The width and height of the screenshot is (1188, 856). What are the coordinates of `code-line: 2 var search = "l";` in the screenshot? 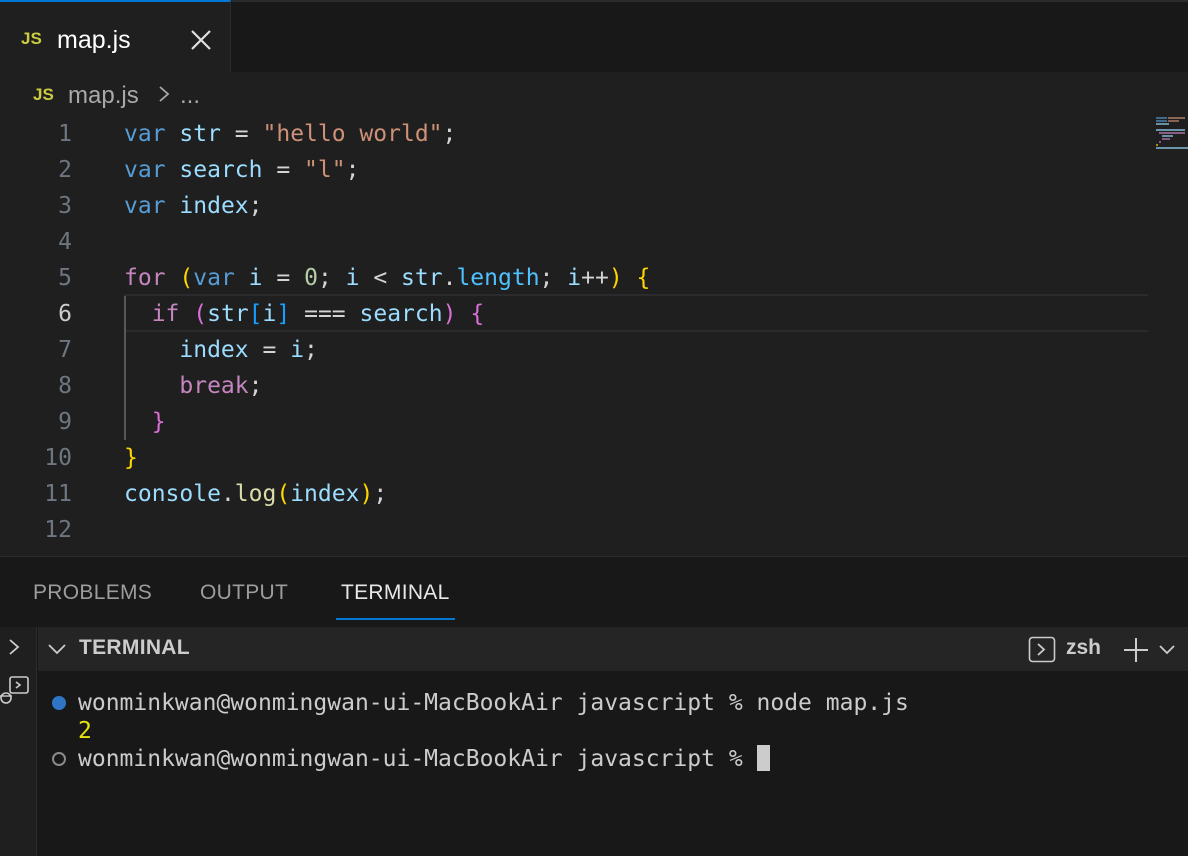 It's located at (575, 170).